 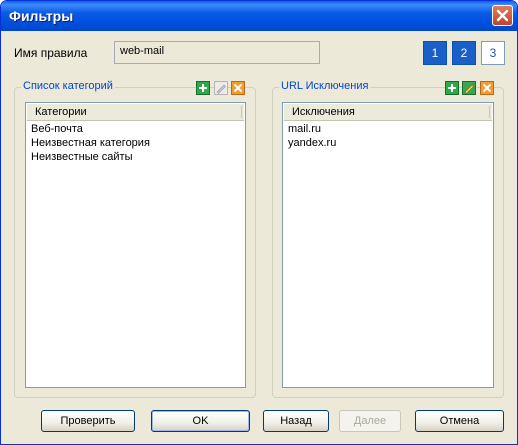 What do you see at coordinates (312, 129) in the screenshot?
I see `list-item: mail.ru` at bounding box center [312, 129].